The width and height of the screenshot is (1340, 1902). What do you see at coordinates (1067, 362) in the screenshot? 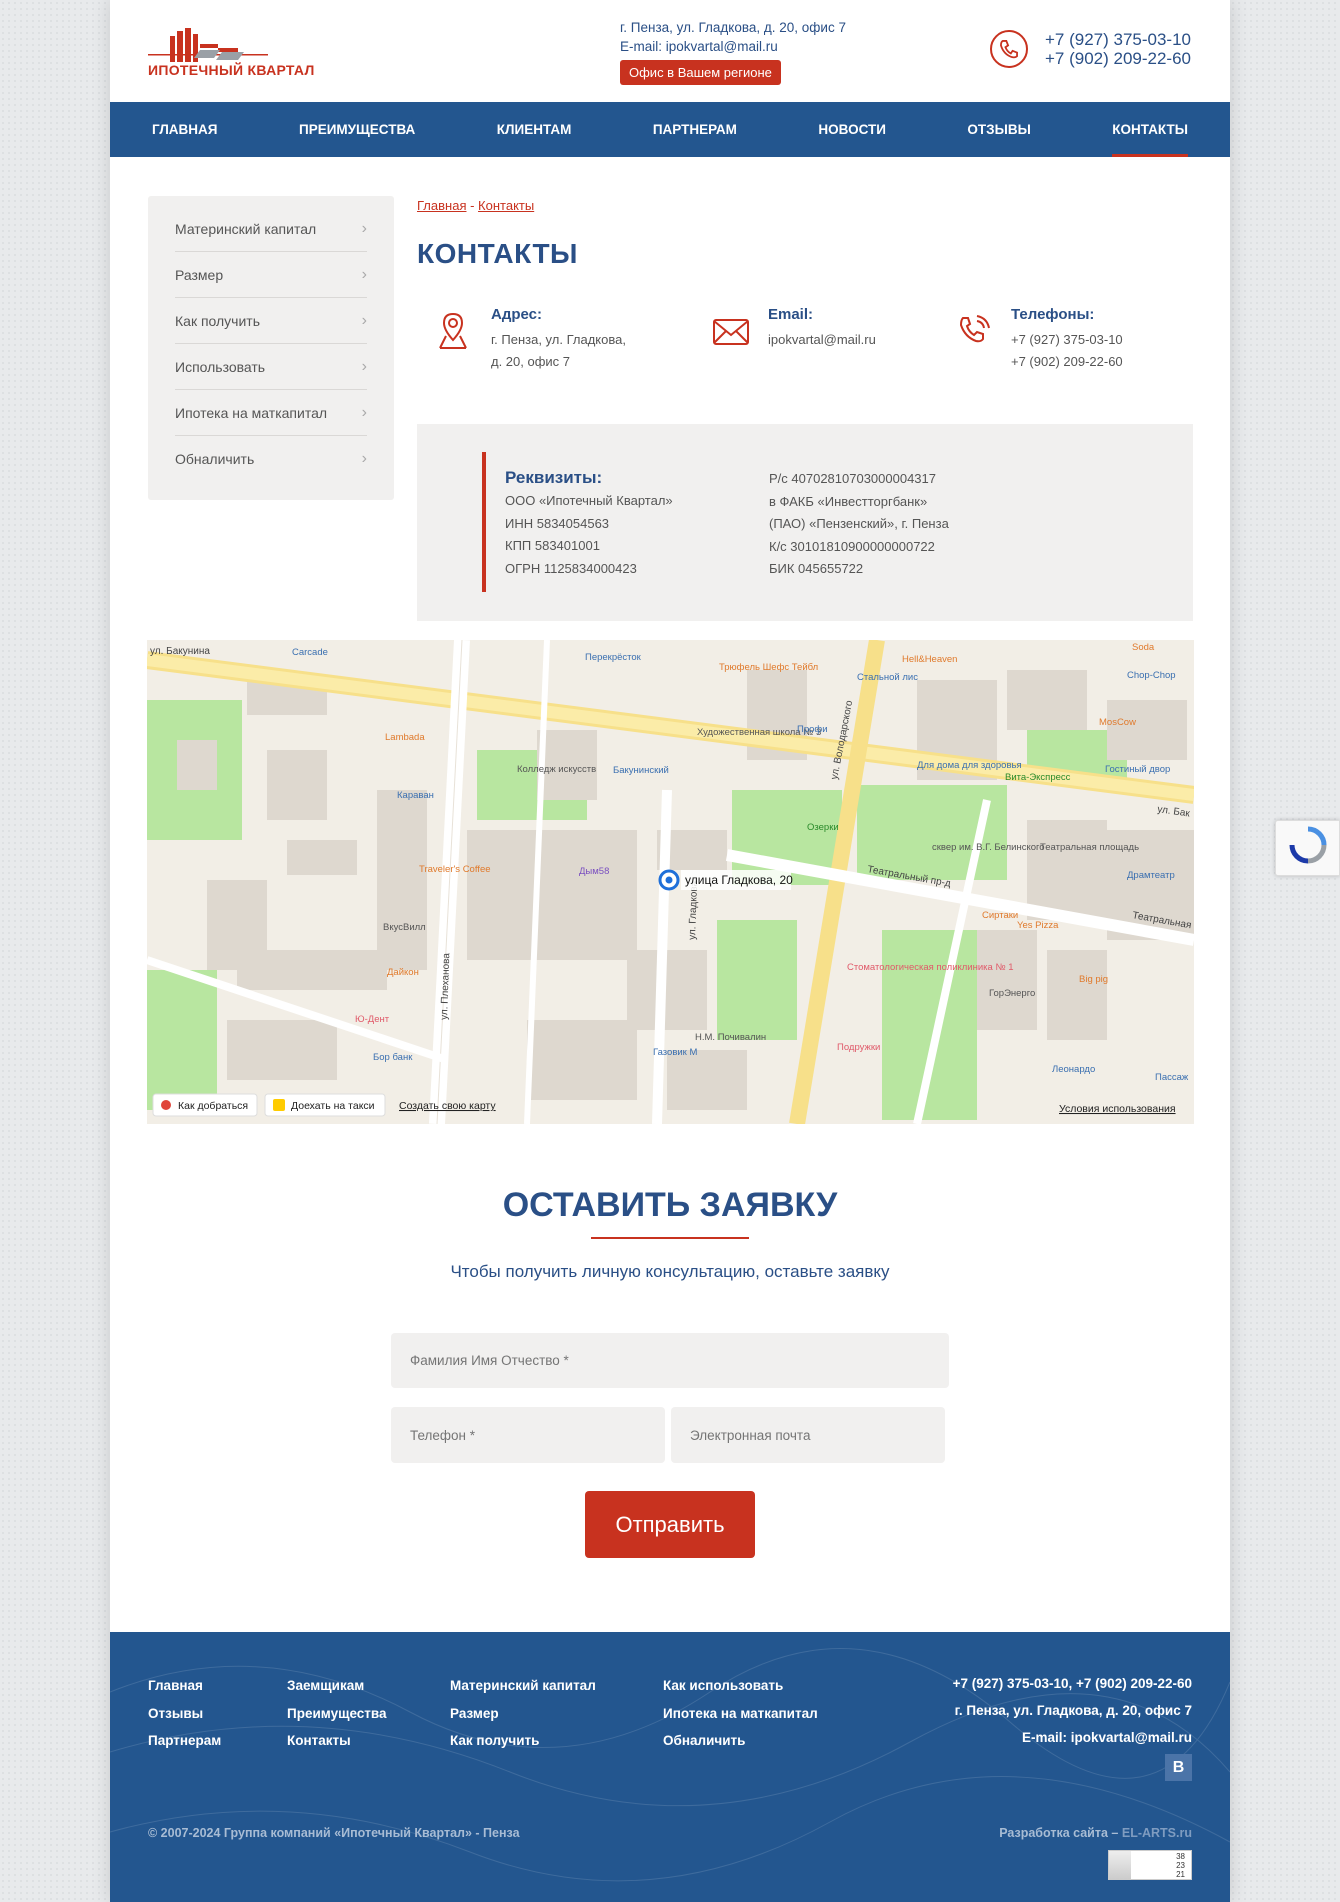
I see `phone-2: +7 (902) 209-22-60` at bounding box center [1067, 362].